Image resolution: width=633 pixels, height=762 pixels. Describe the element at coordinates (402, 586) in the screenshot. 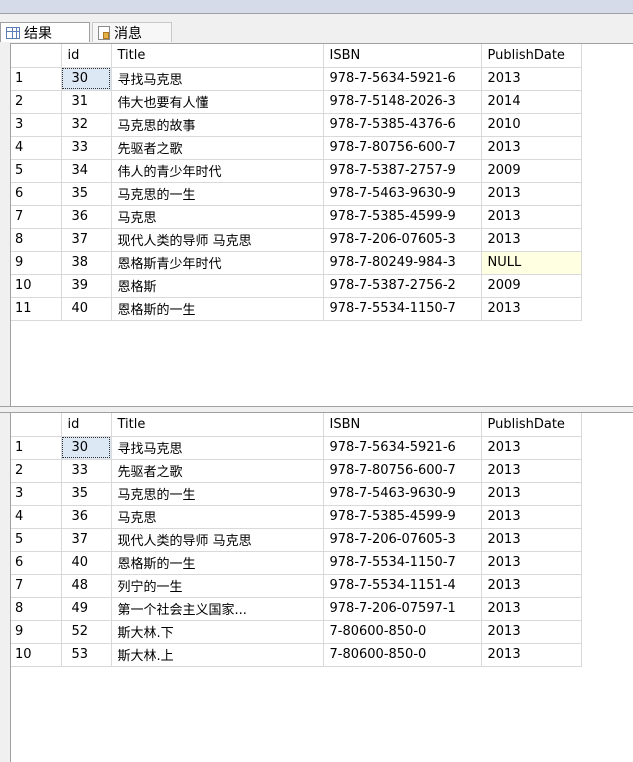

I see `cell-isbn: 978-7-5534-1151-4` at that location.